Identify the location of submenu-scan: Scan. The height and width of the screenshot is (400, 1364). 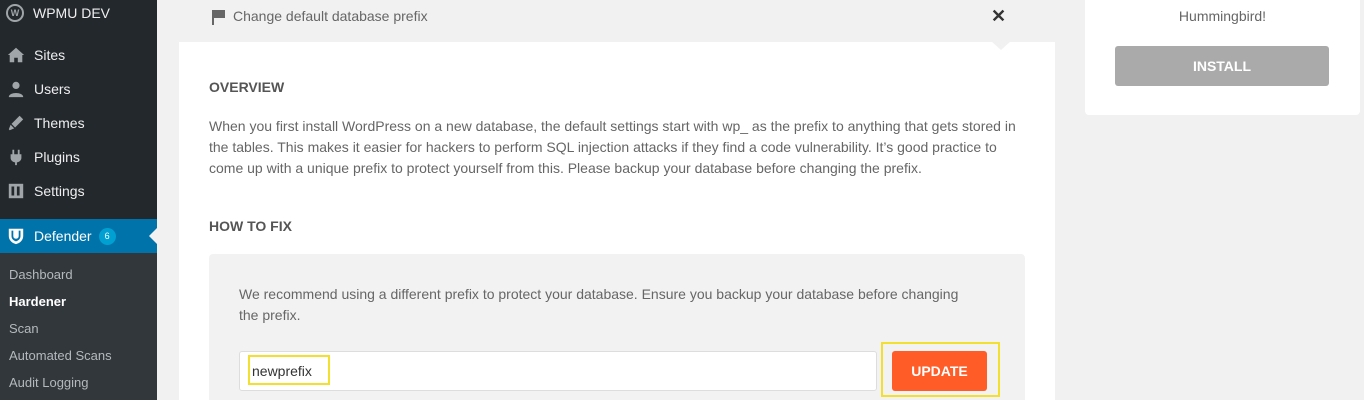
(24, 328).